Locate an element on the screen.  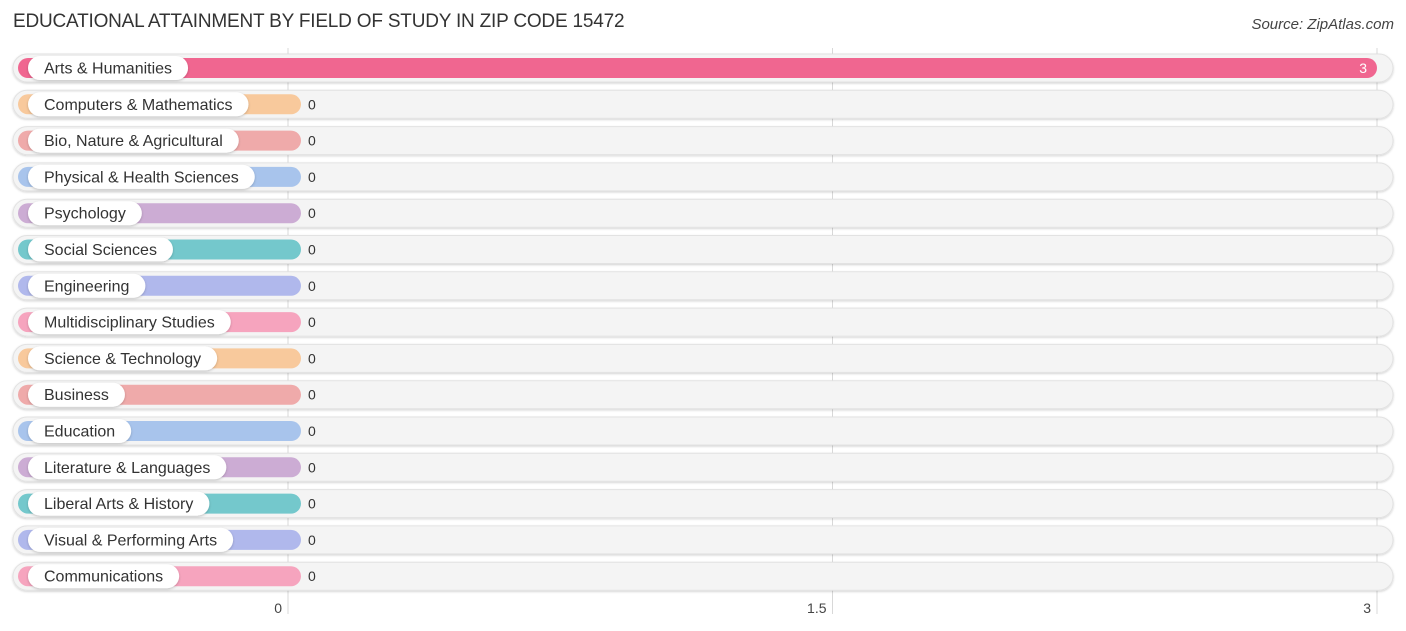
bar-row: Psychology 0 is located at coordinates (703, 213).